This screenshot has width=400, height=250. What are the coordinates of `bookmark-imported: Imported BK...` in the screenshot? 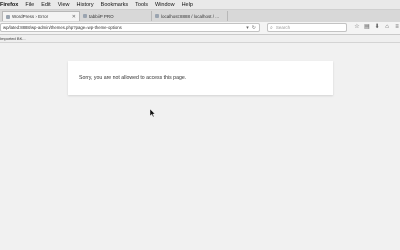 It's located at (13, 38).